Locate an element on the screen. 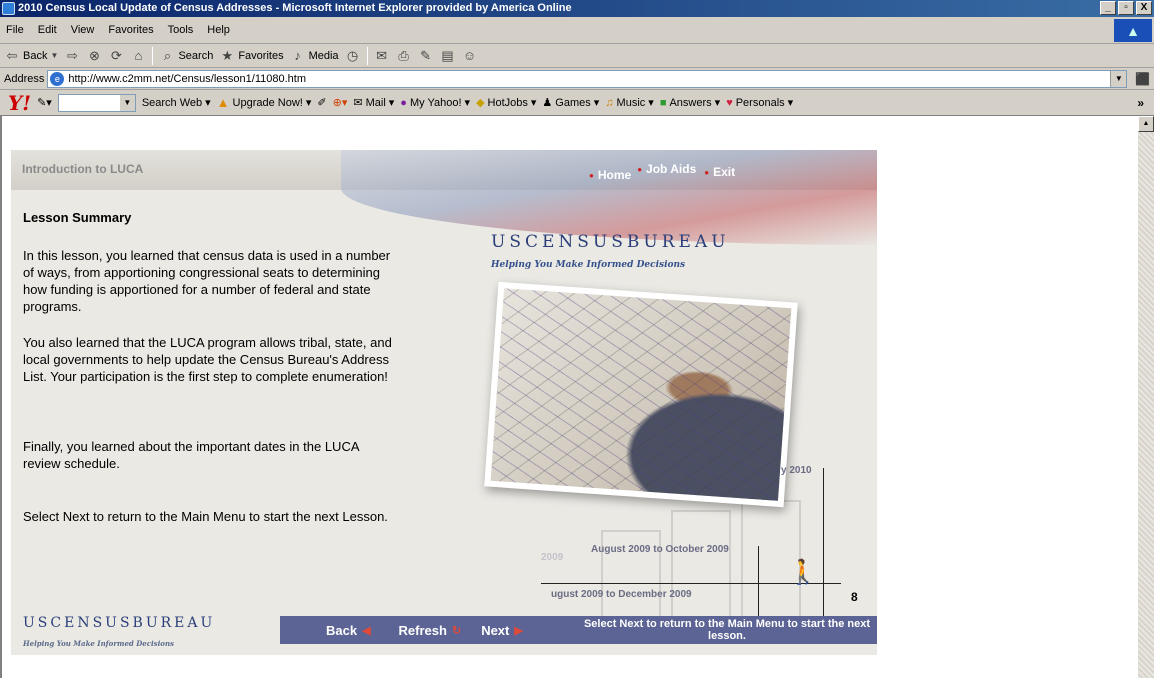 The width and height of the screenshot is (1154, 678). menu-bar: File Edit View Favorites Tools Help ▲ is located at coordinates (577, 30).